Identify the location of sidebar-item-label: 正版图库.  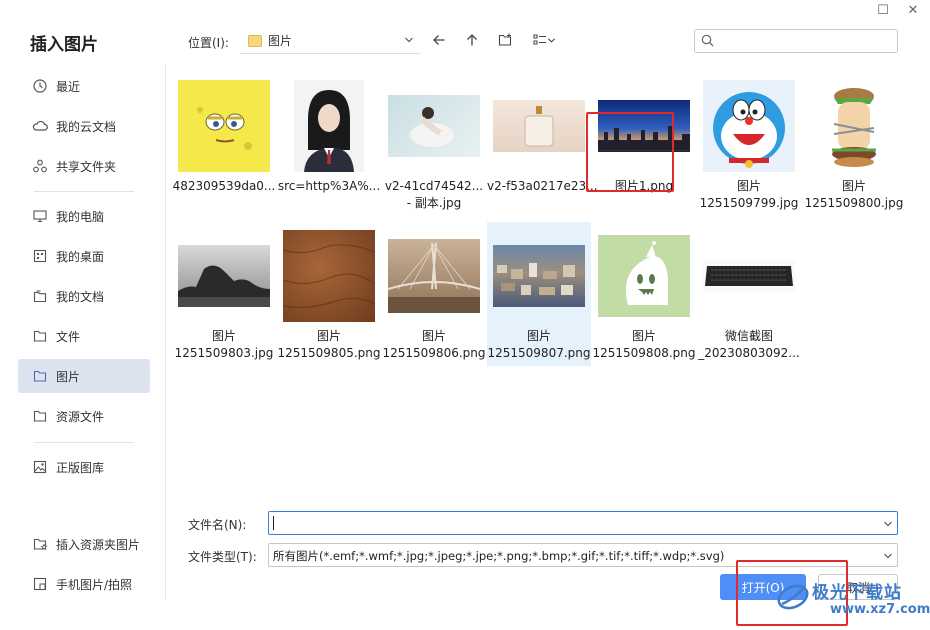
(80, 467).